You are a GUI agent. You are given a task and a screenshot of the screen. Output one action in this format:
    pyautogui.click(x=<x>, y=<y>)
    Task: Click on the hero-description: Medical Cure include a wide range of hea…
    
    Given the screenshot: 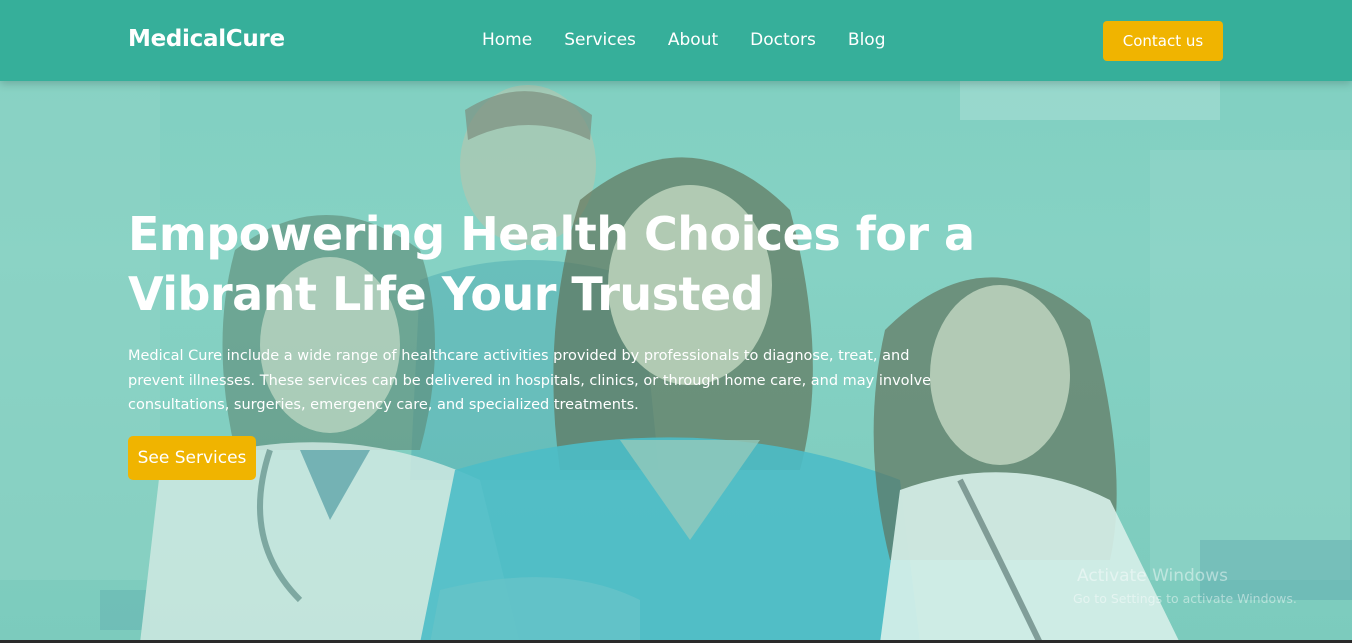 What is the action you would take?
    pyautogui.click(x=578, y=381)
    